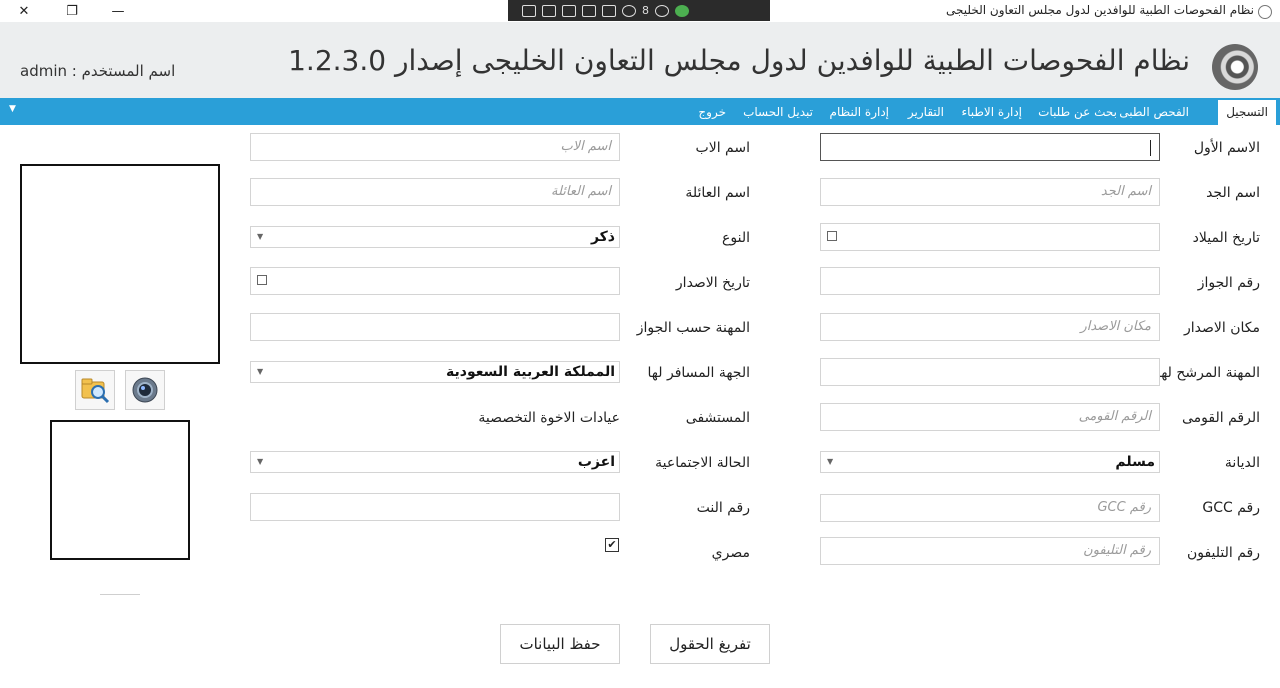 This screenshot has width=1280, height=688. Describe the element at coordinates (549, 10) in the screenshot. I see `video-icon` at that location.